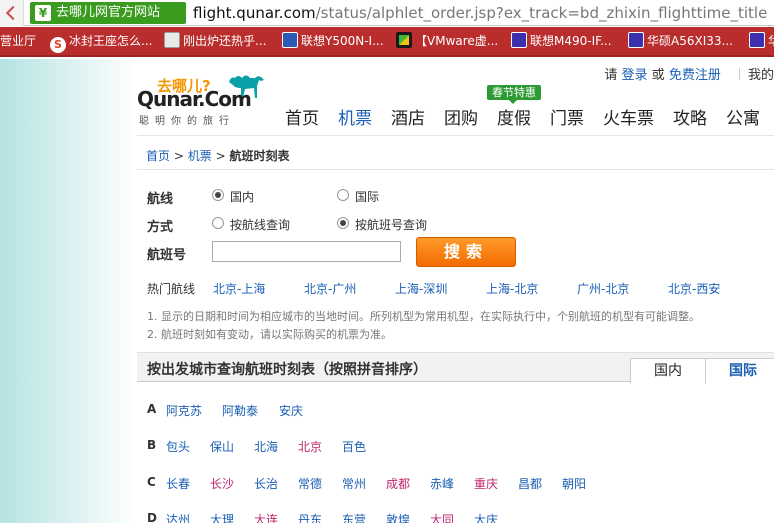 The image size is (774, 523). I want to click on city-link: 大理, so click(222, 517).